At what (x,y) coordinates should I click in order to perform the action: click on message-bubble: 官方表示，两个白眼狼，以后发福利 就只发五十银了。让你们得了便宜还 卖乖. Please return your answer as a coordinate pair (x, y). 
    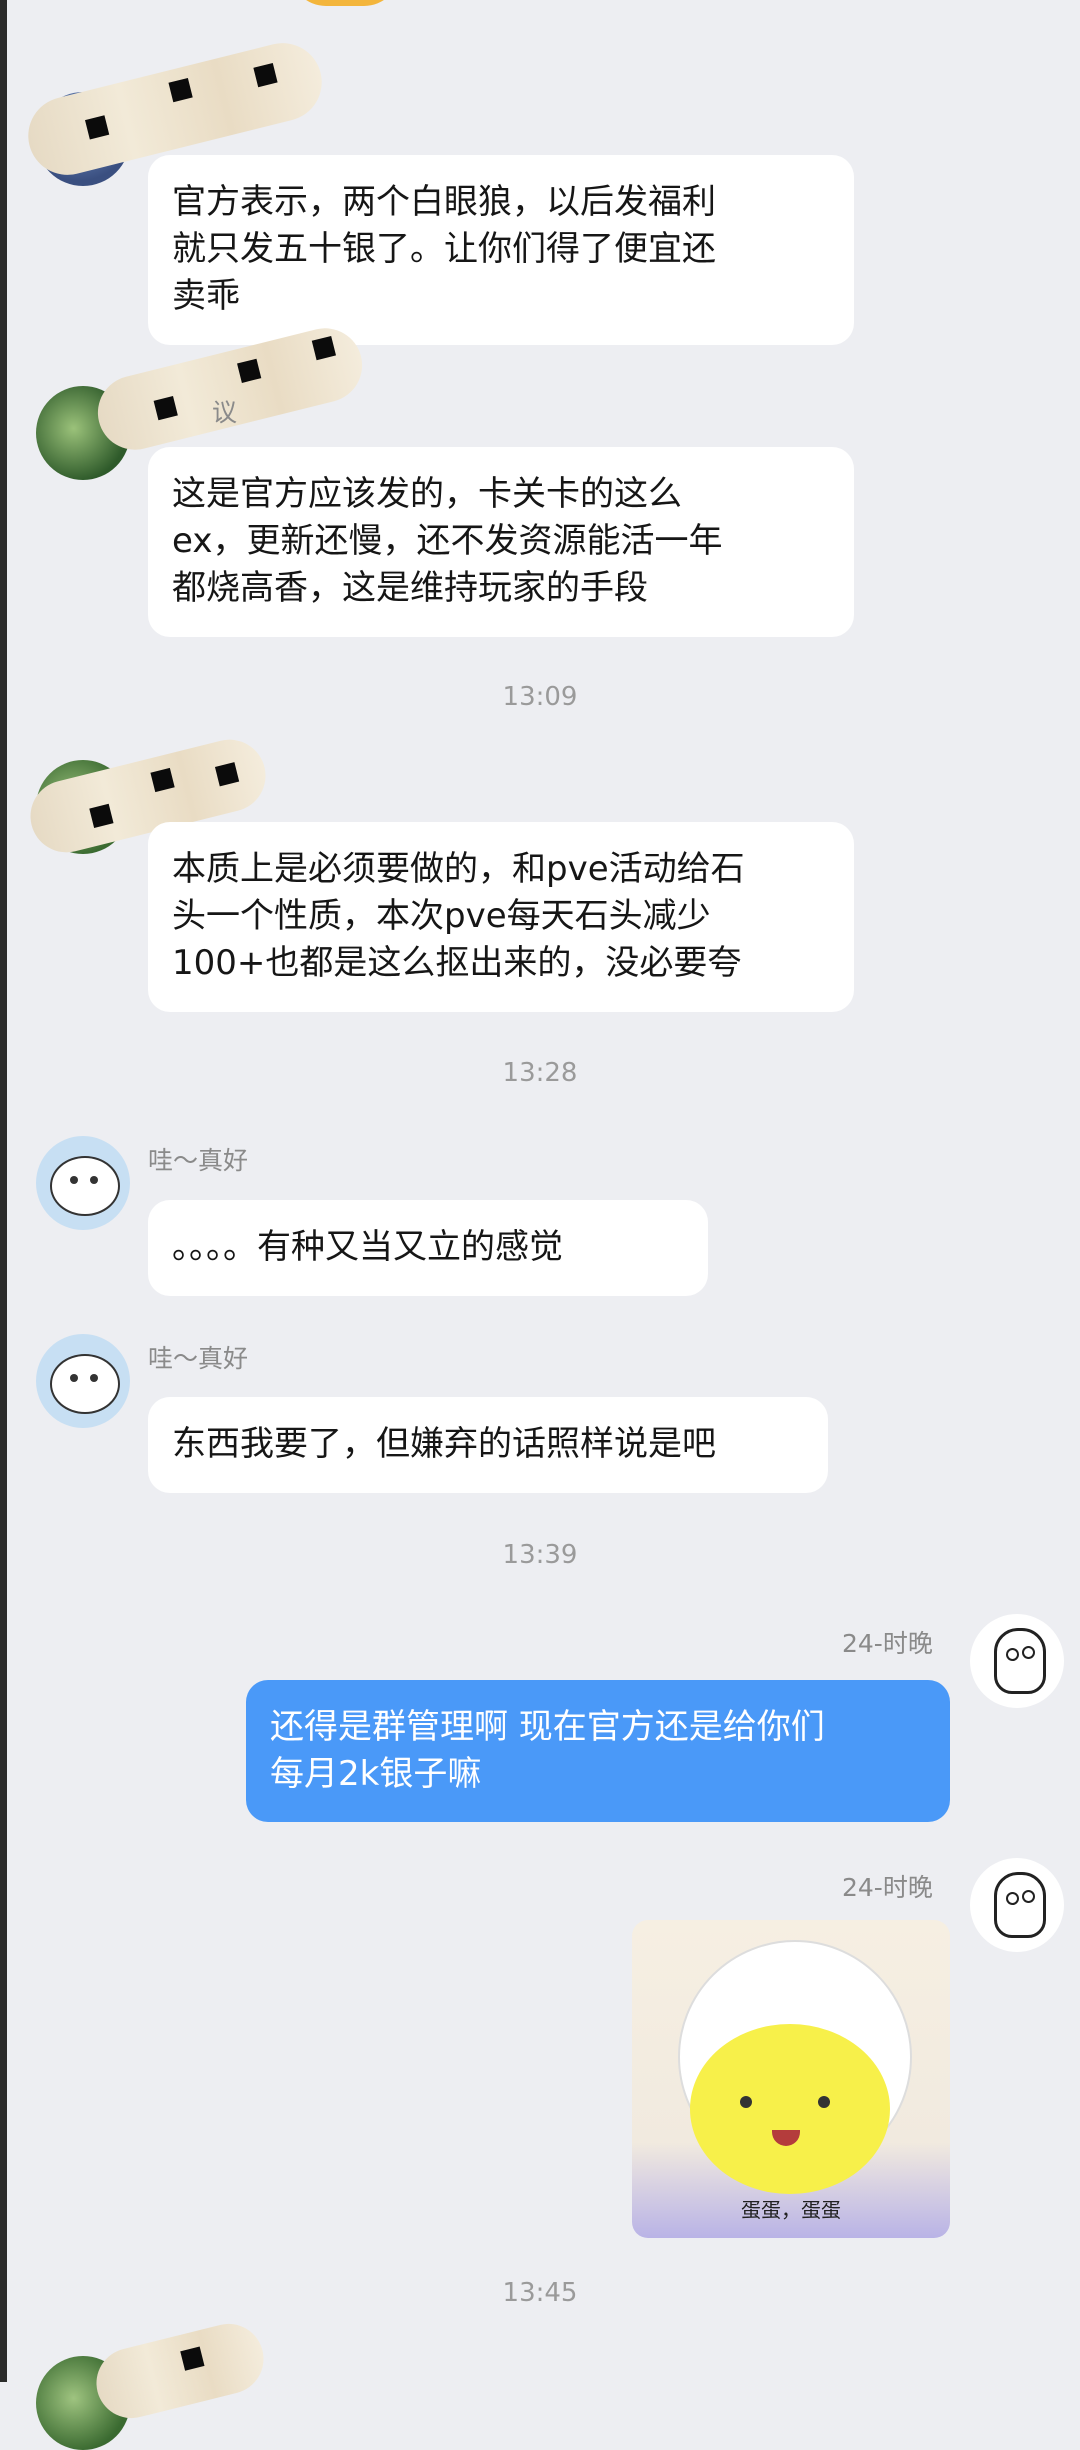
    Looking at the image, I should click on (501, 250).